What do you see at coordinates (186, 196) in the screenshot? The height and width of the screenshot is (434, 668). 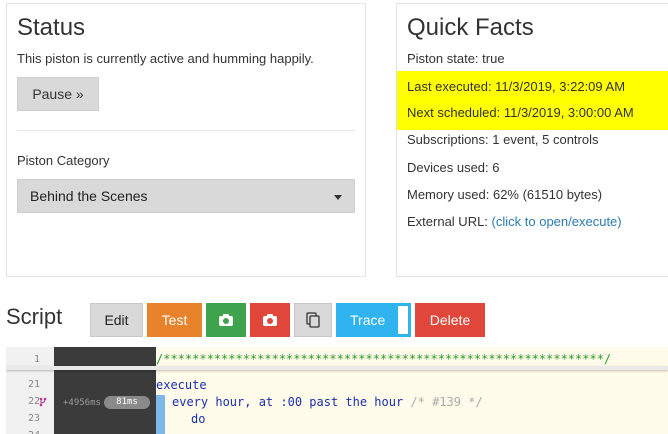 I see `category-select: Behind the Scenes` at bounding box center [186, 196].